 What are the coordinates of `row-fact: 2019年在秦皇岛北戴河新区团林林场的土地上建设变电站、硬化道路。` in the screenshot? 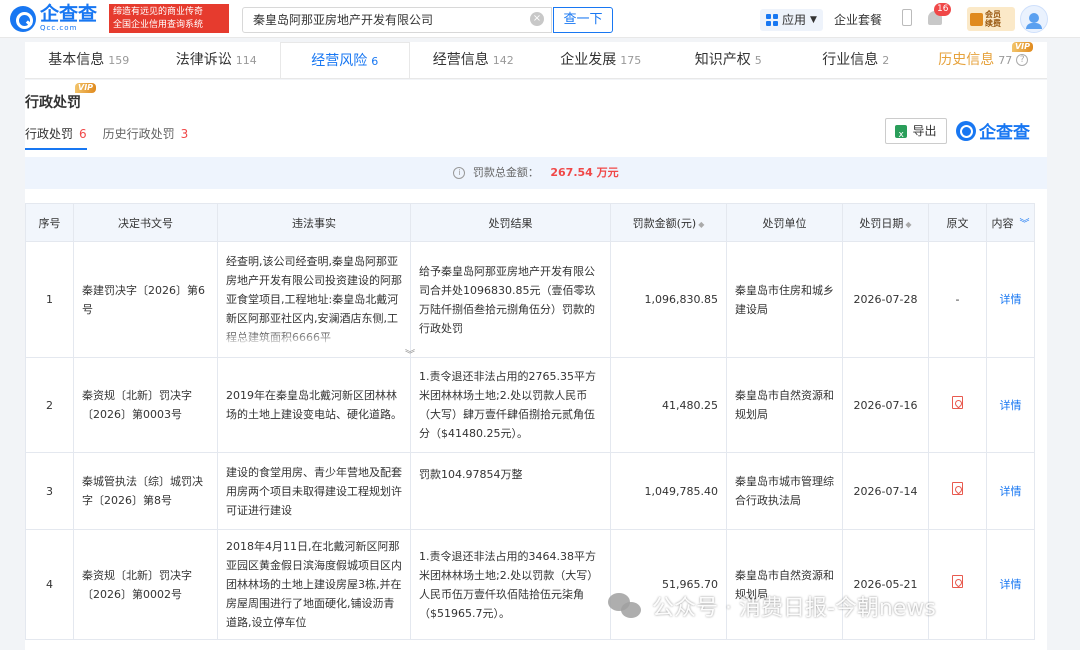 It's located at (314, 405).